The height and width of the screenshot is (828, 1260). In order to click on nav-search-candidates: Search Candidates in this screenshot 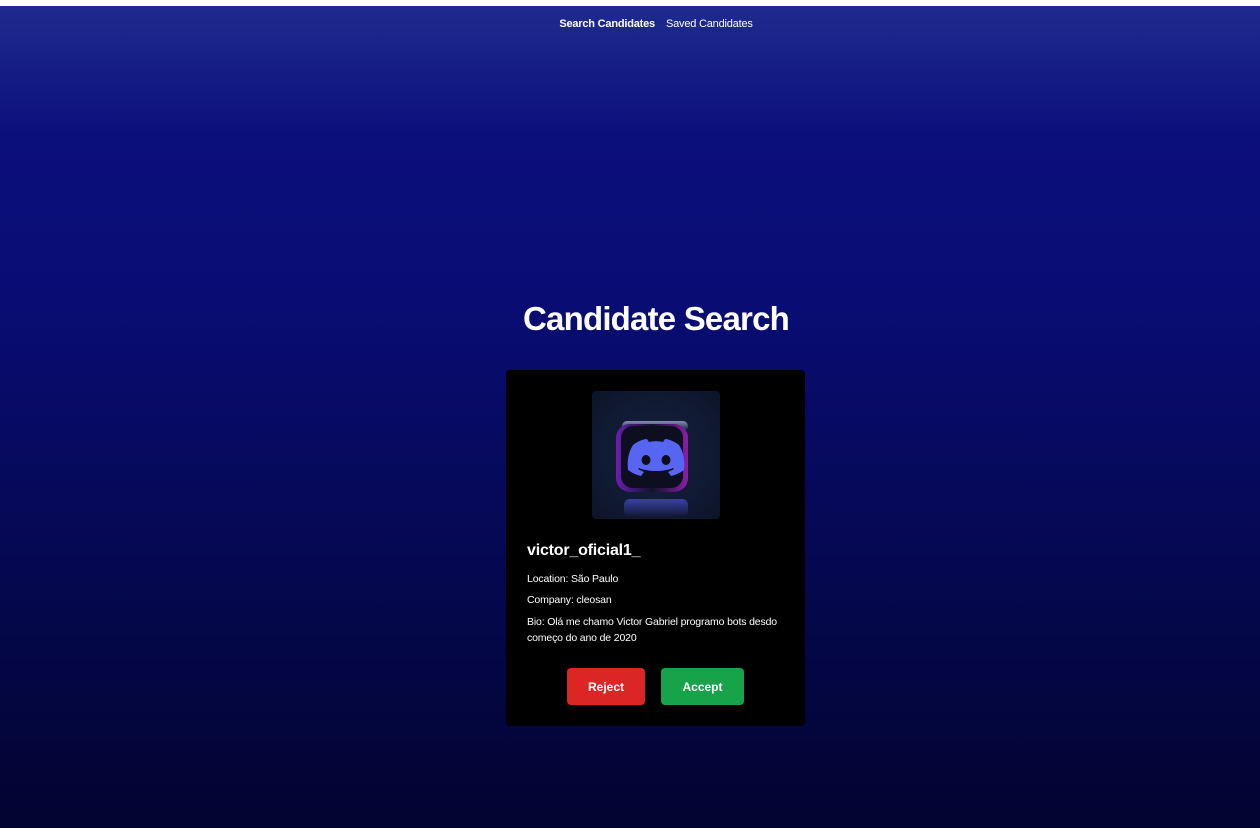, I will do `click(607, 24)`.